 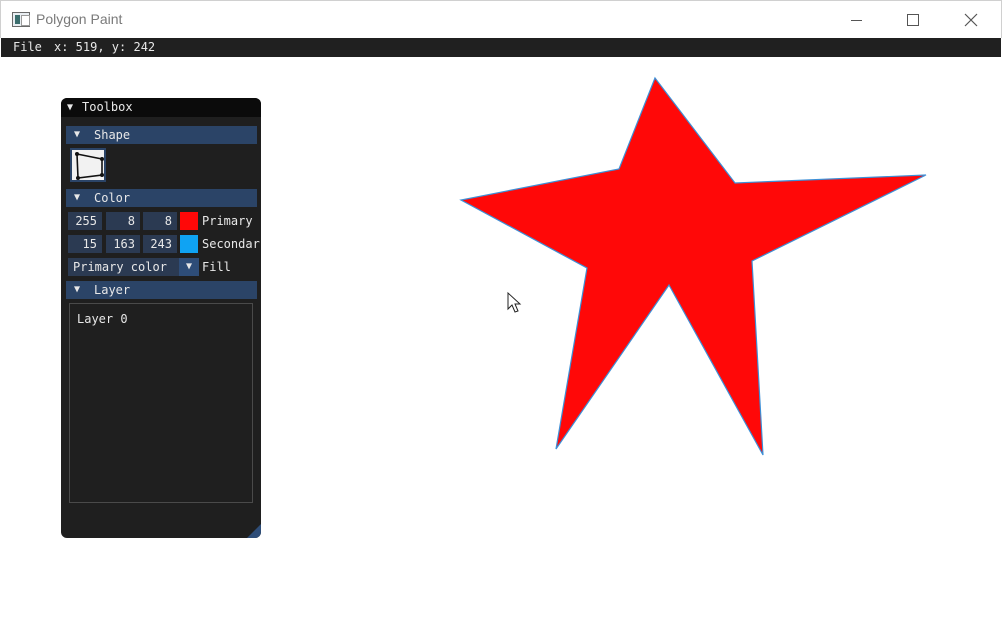 What do you see at coordinates (85, 244) in the screenshot?
I see `secondary-r-input: 15` at bounding box center [85, 244].